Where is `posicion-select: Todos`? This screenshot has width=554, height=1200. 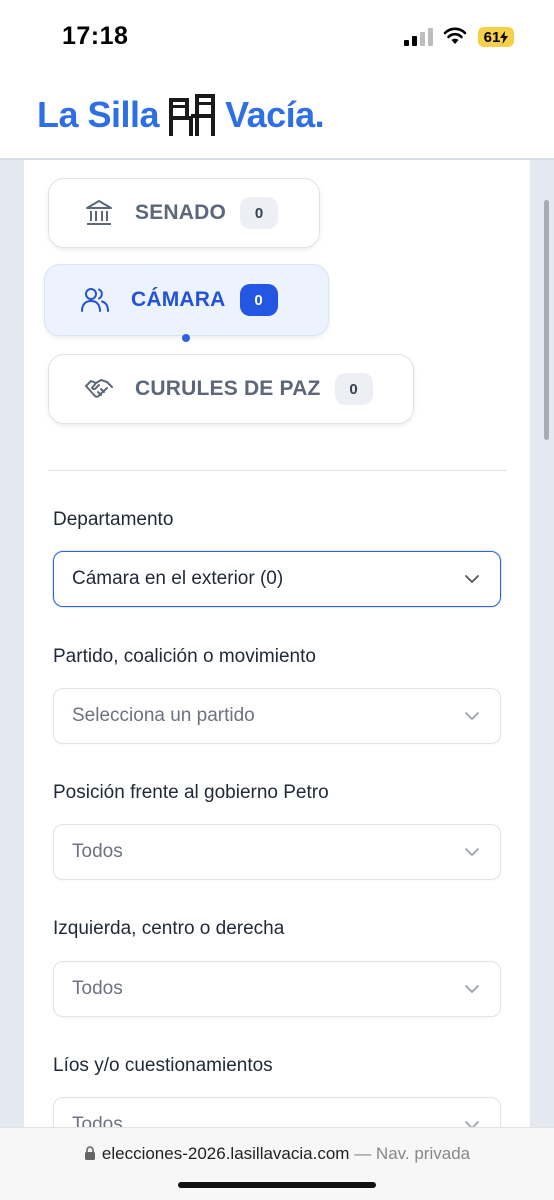 posicion-select: Todos is located at coordinates (277, 852).